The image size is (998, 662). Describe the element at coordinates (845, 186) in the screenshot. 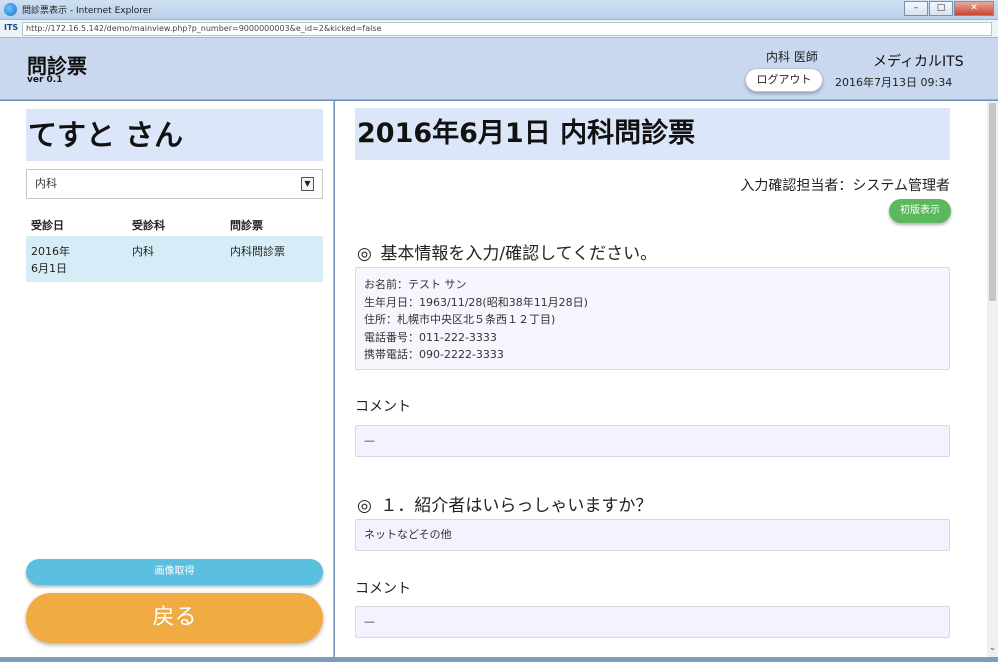

I see `input-confirmer: 入力確認担当者：システム管理者` at that location.